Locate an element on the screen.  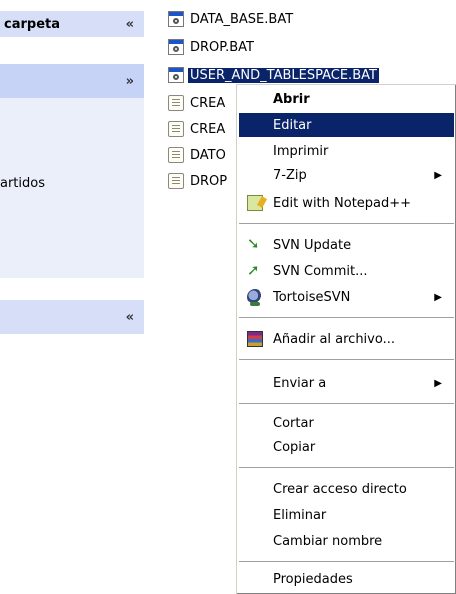
winrar-archive-icon is located at coordinates (255, 339).